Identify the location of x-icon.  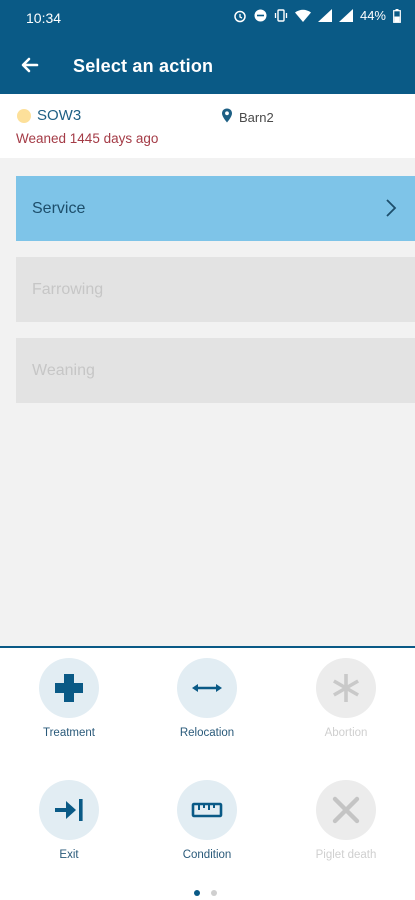
(346, 810).